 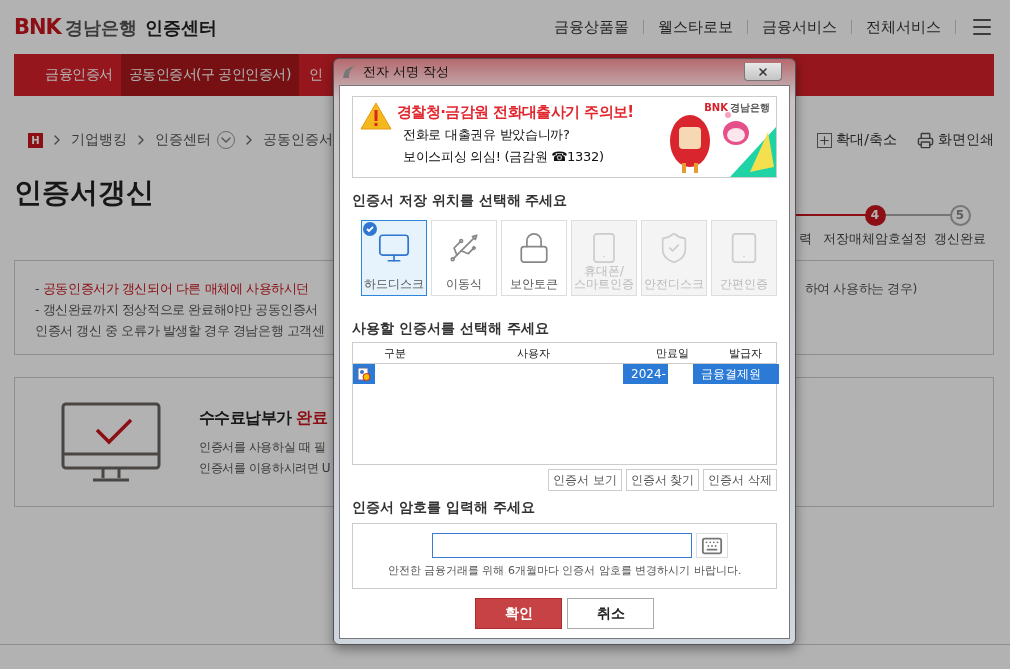 I want to click on table-cell: 2024-, so click(x=658, y=374).